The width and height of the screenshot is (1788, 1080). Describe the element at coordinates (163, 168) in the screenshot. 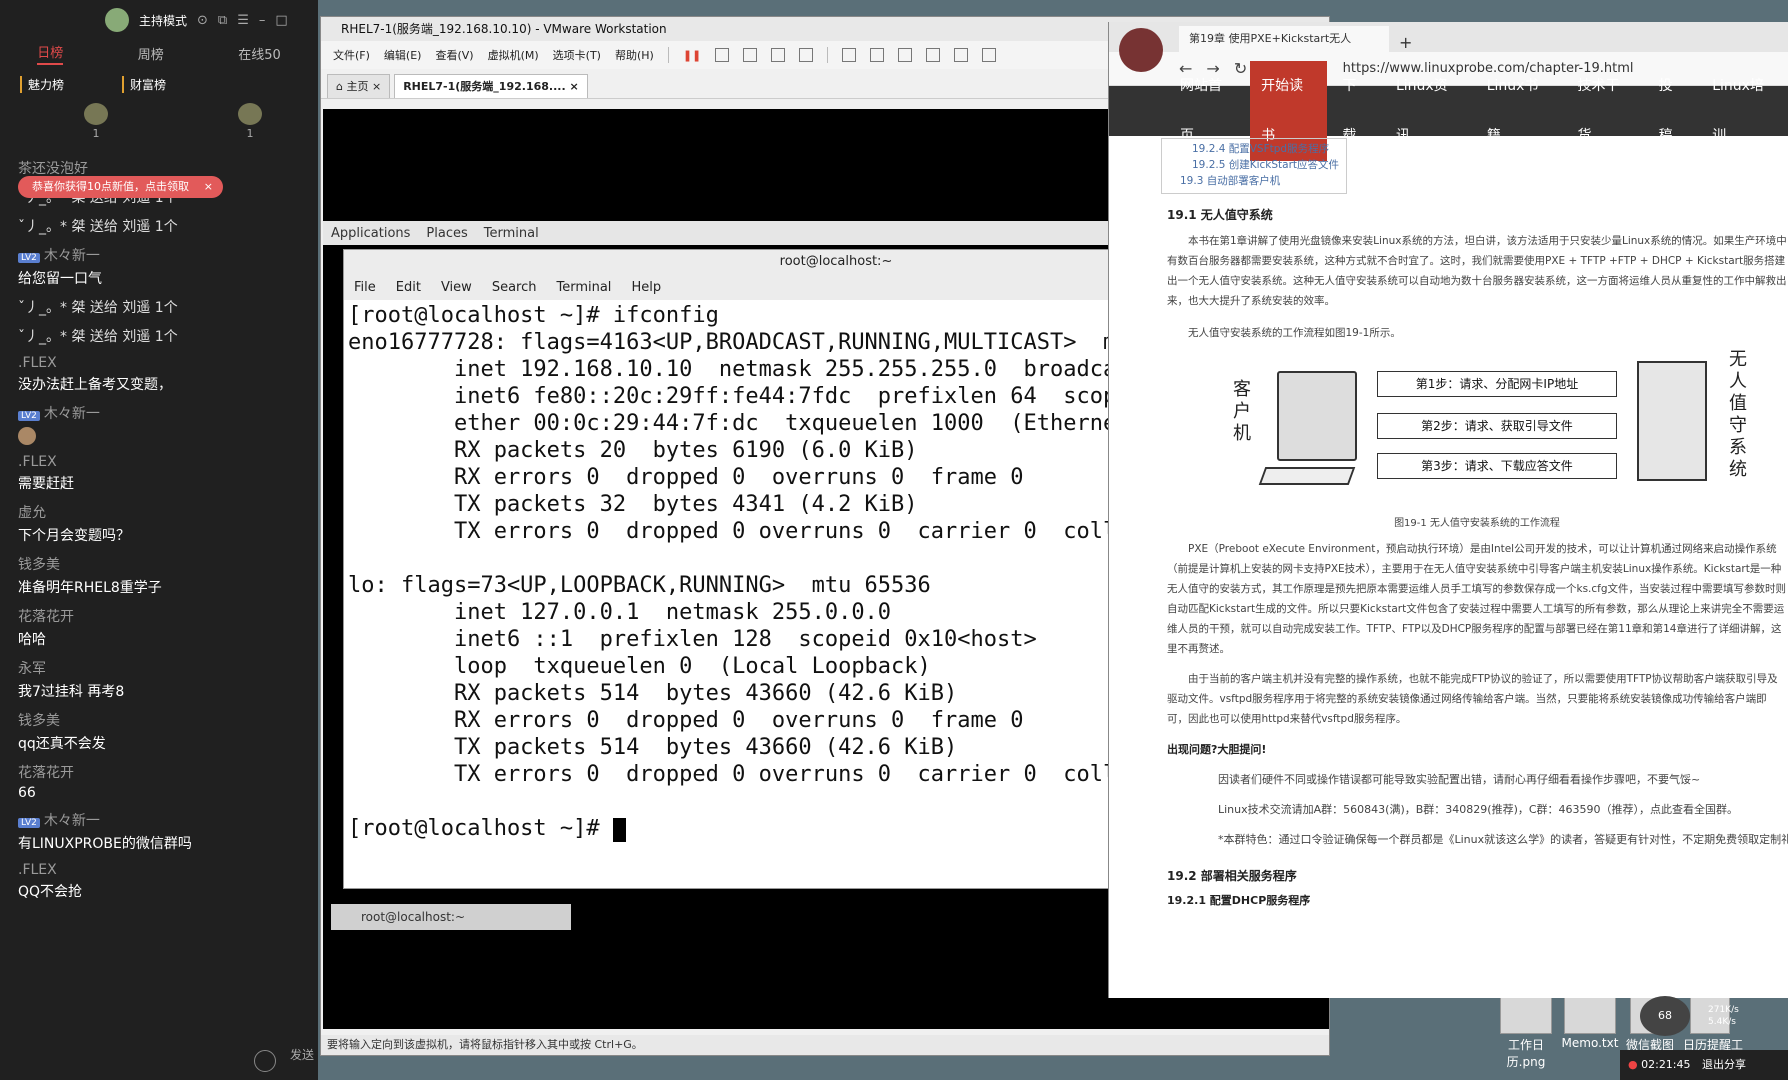

I see `chat-username: 茶还没泡好` at that location.